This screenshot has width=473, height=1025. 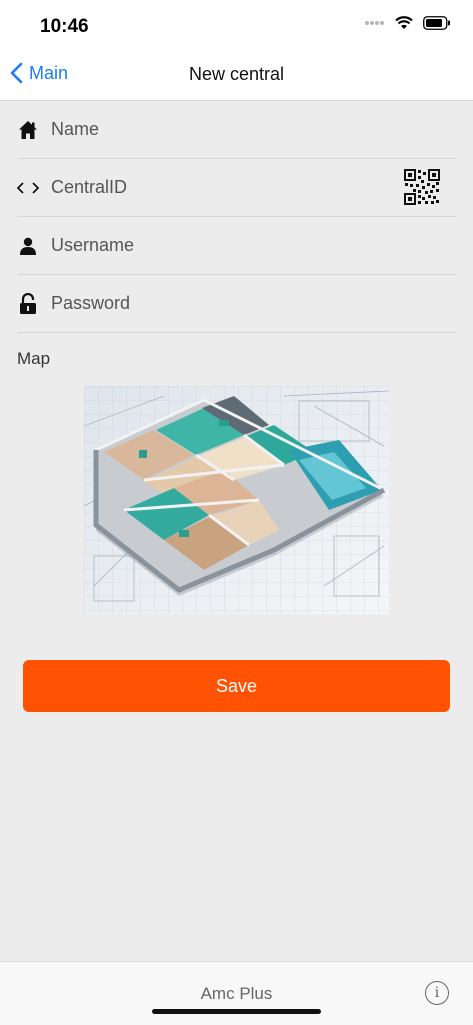 What do you see at coordinates (216, 303) in the screenshot?
I see `password-input` at bounding box center [216, 303].